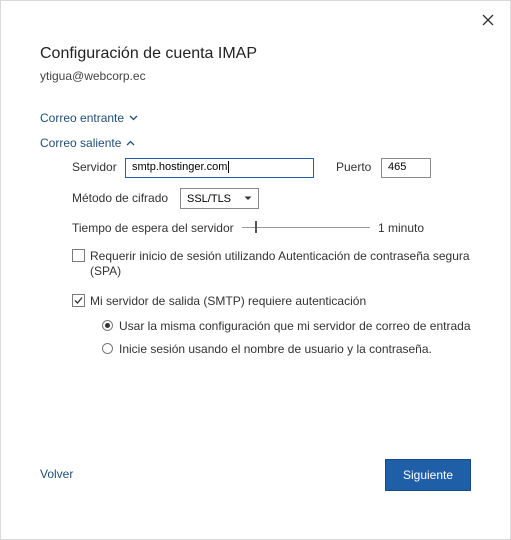 Image resolution: width=511 pixels, height=540 pixels. What do you see at coordinates (306, 227) in the screenshot?
I see `timeout-slider-track` at bounding box center [306, 227].